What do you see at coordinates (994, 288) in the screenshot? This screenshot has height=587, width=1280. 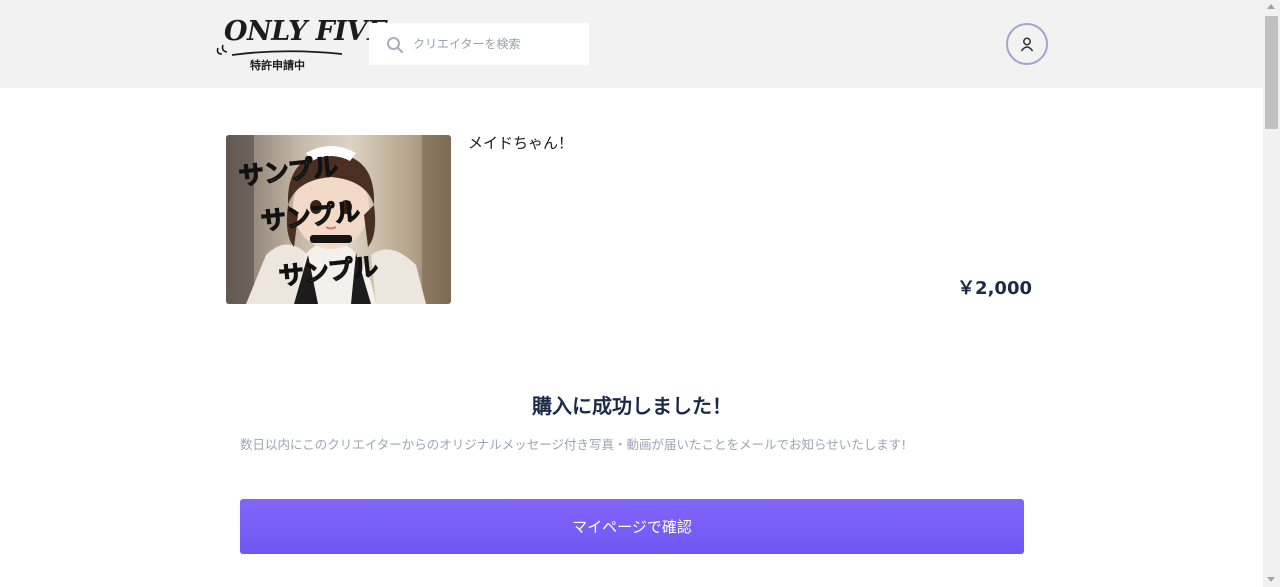 I see `product-price: ￥2,000` at bounding box center [994, 288].